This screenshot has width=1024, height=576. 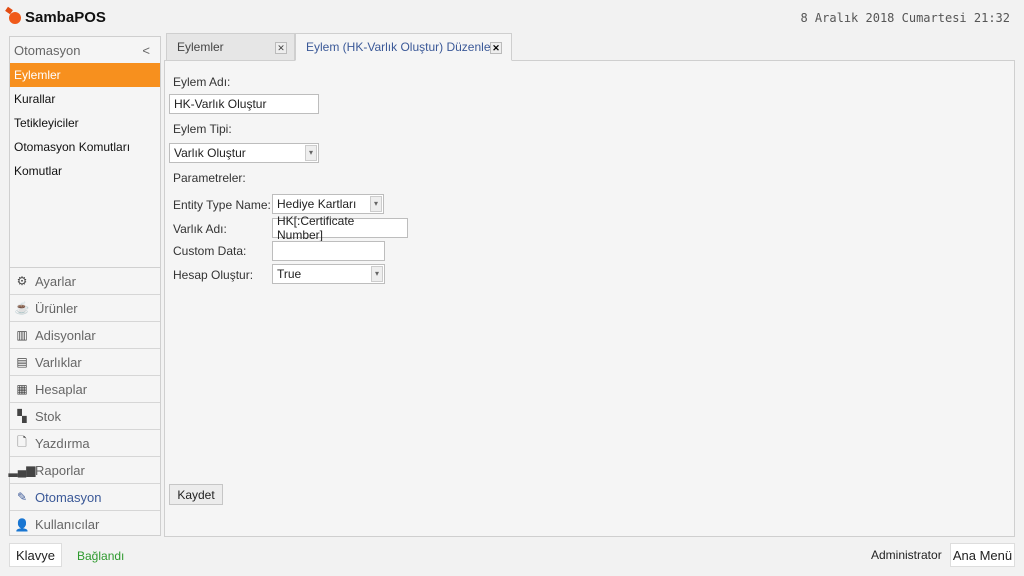 What do you see at coordinates (47, 50) in the screenshot?
I see `sidebar-title: Otomasyon` at bounding box center [47, 50].